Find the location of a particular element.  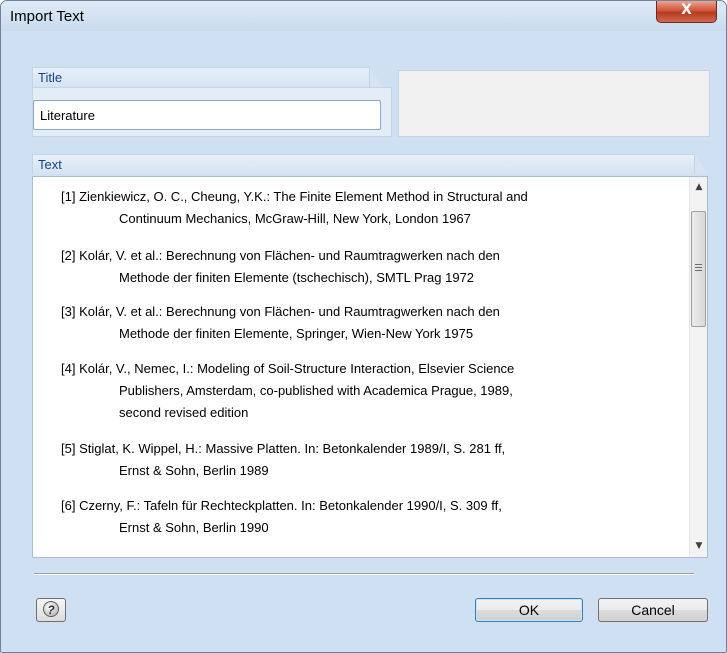

side-panel is located at coordinates (554, 103).